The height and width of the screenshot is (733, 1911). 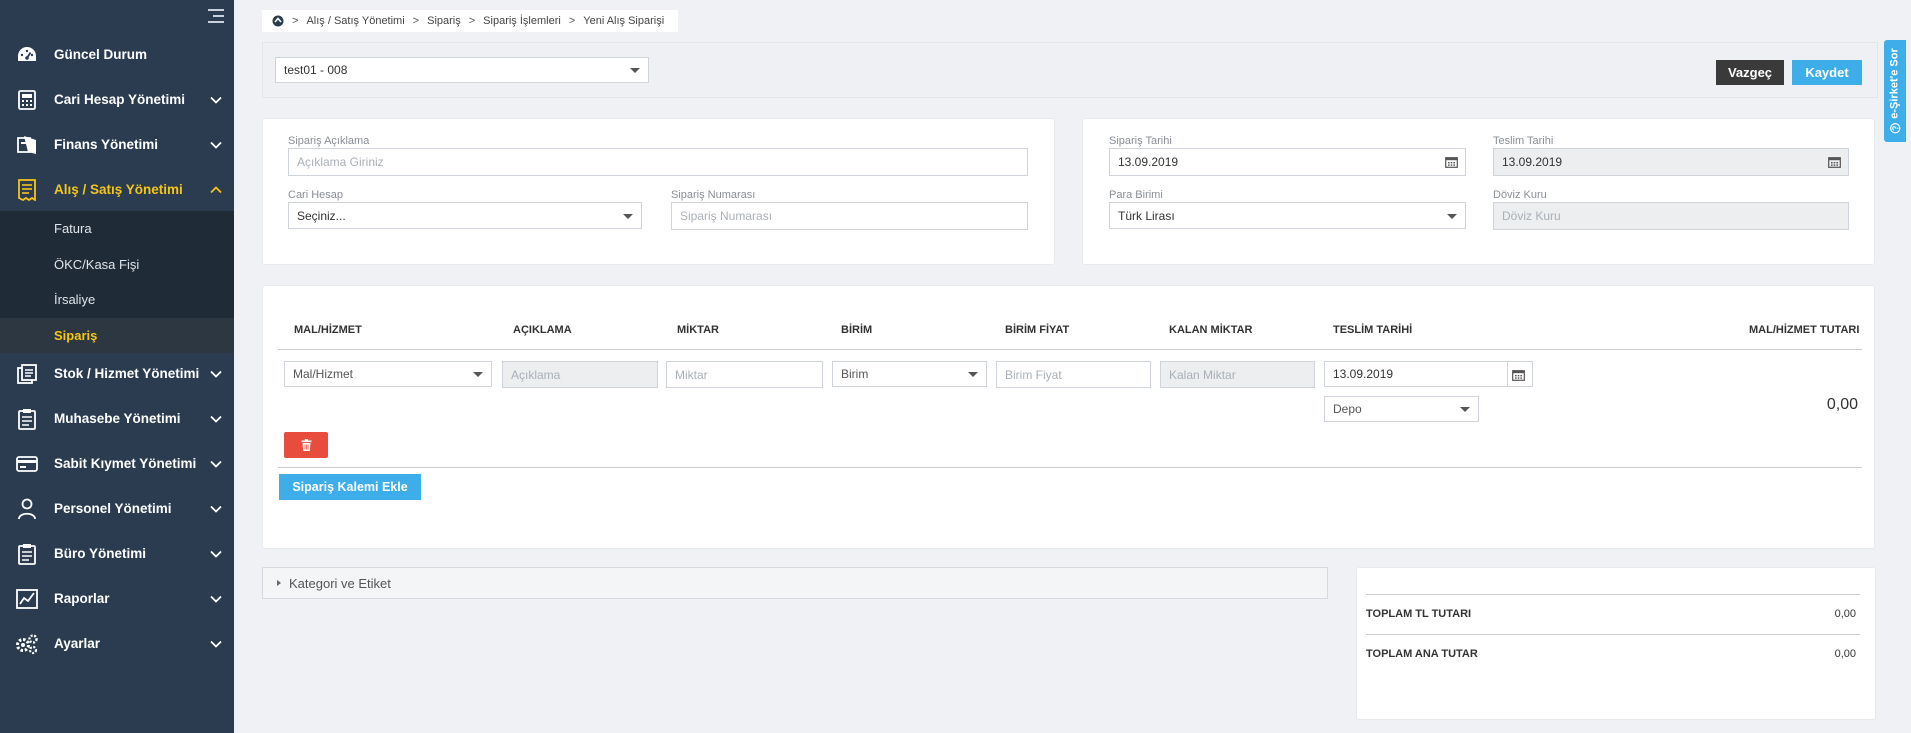 I want to click on order-description-input: Açıklama Giriniz, so click(x=658, y=162).